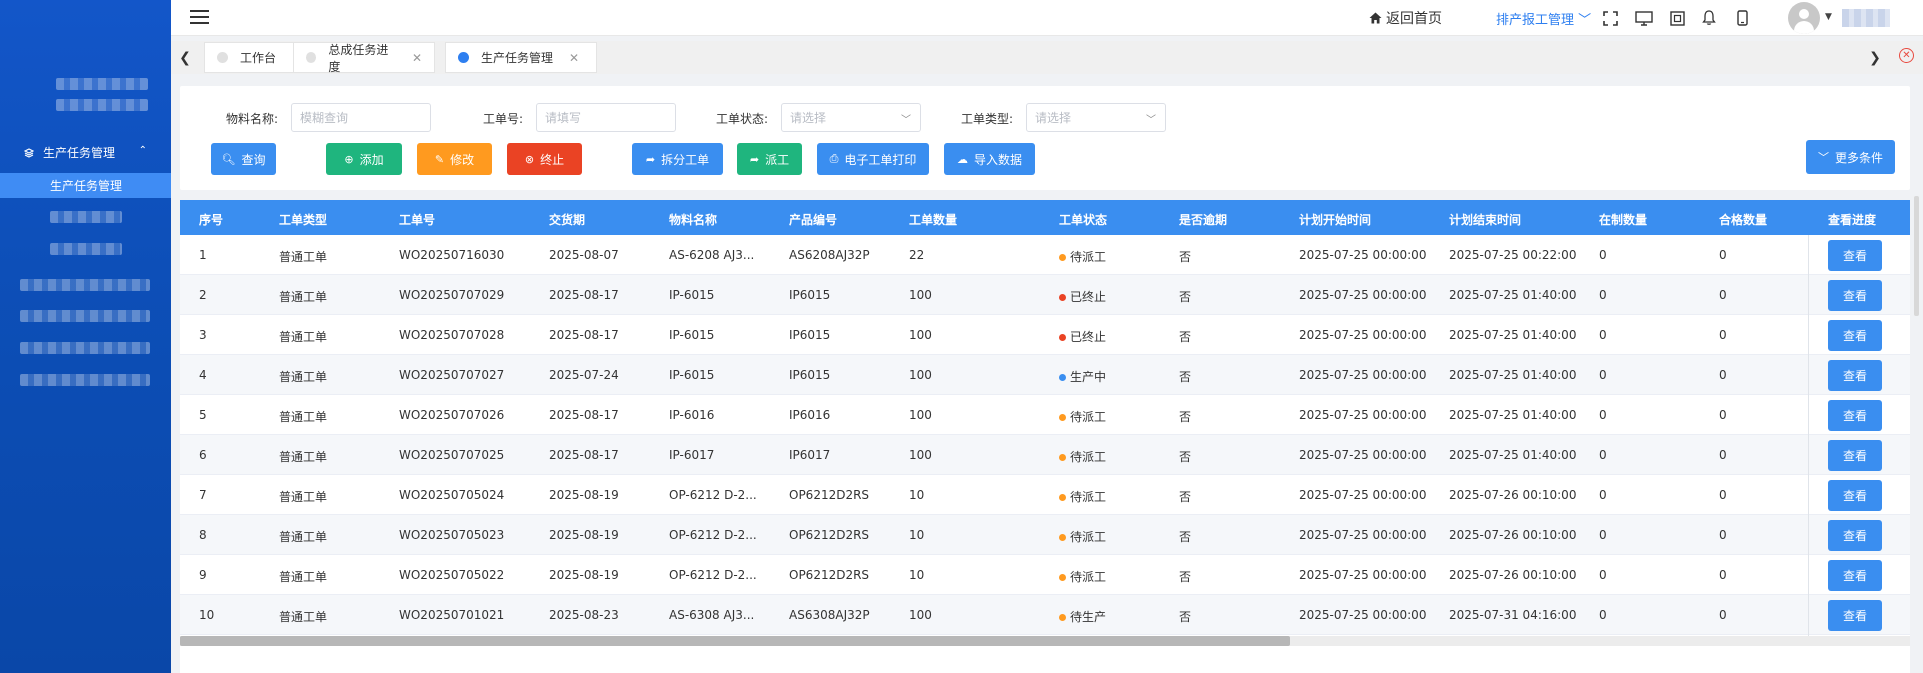  I want to click on edit-button: ✎ 修改, so click(454, 159).